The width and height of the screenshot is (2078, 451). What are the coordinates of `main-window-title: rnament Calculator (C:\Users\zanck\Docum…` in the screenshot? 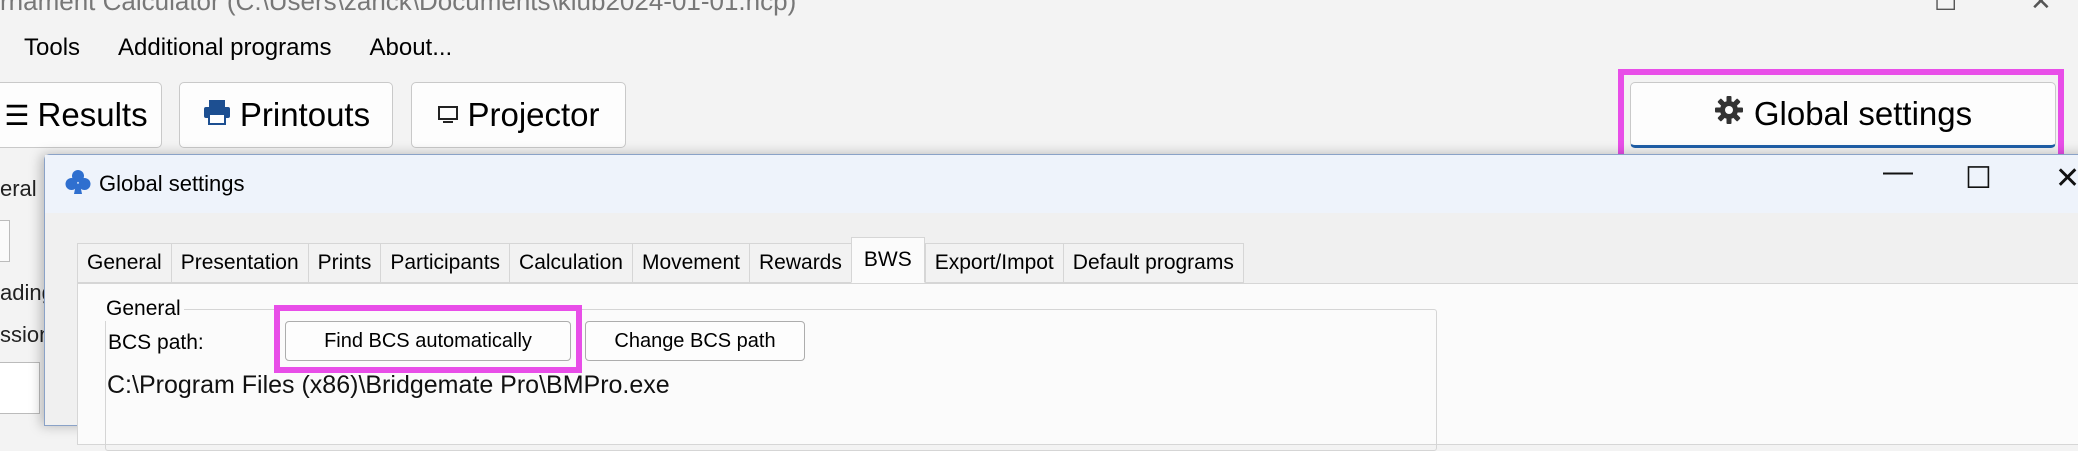 It's located at (398, 8).